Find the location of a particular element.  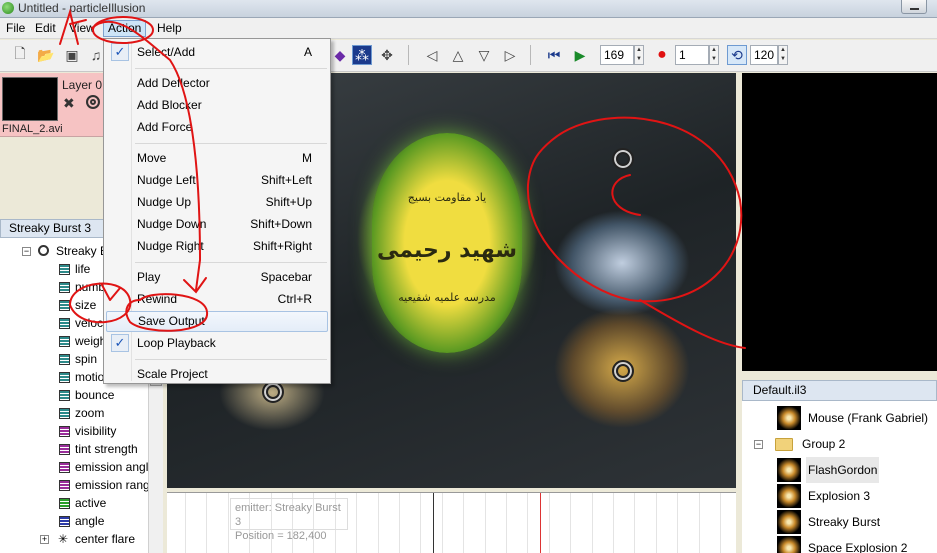

tree-property-row: bounce is located at coordinates (74, 395).